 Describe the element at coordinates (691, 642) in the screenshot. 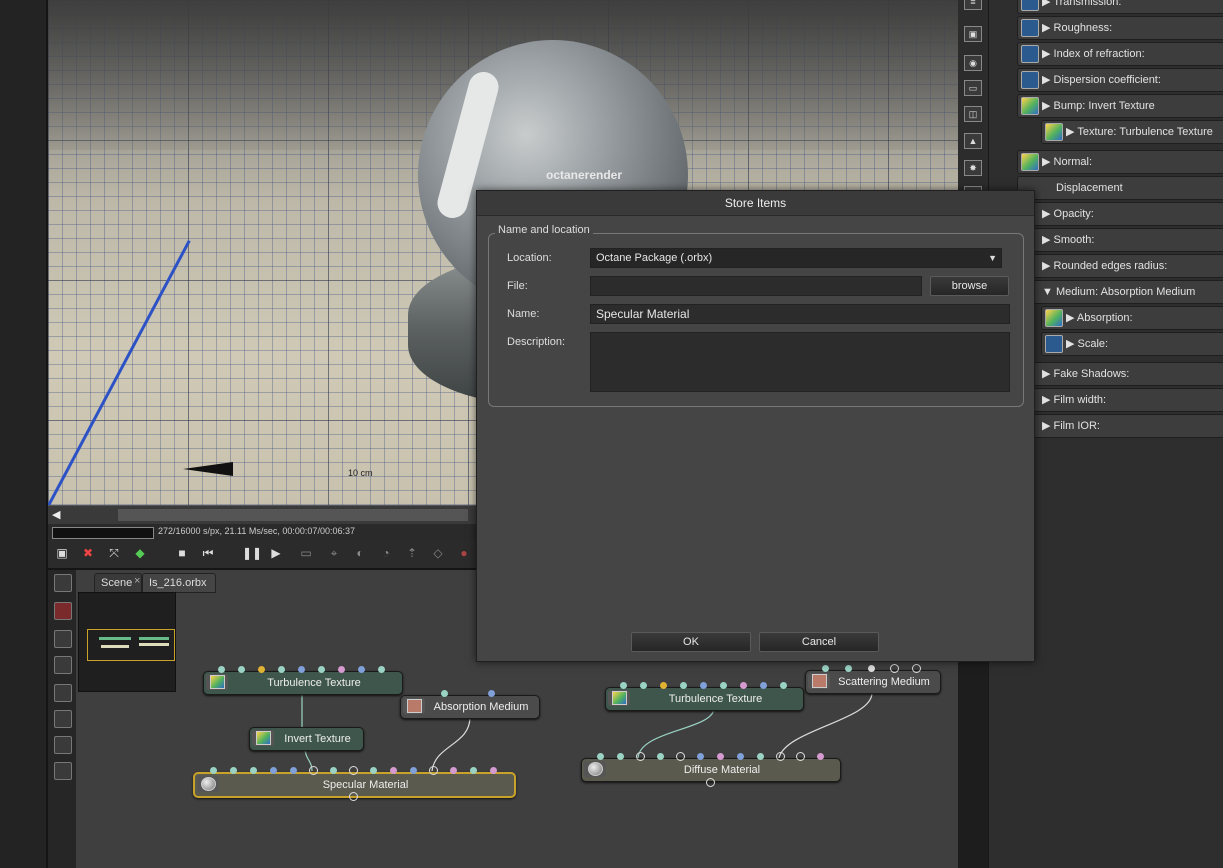

I see `ok-button: OK` at that location.